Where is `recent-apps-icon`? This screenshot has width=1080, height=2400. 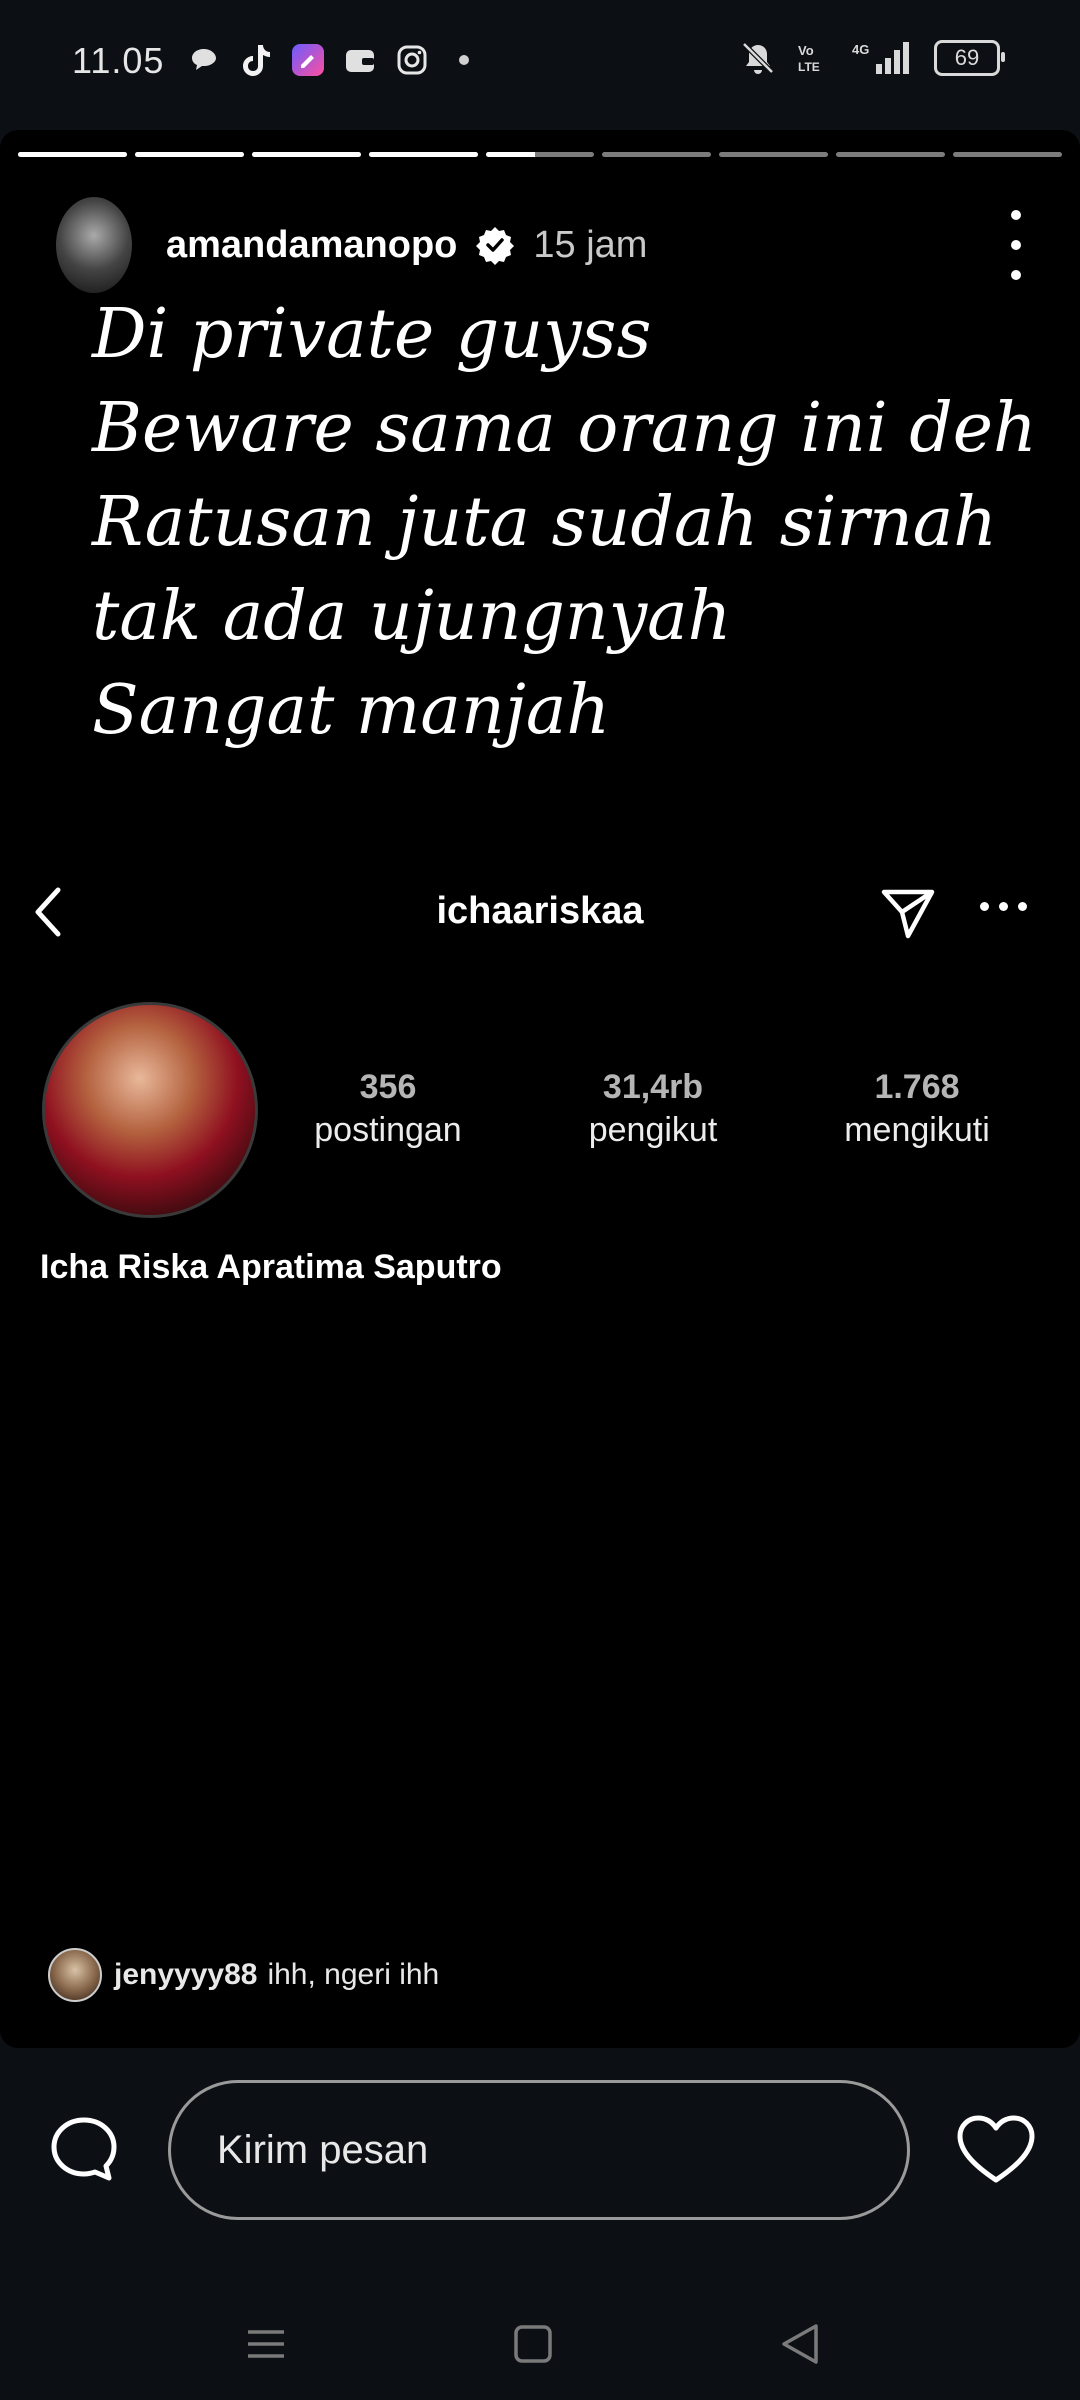 recent-apps-icon is located at coordinates (266, 2344).